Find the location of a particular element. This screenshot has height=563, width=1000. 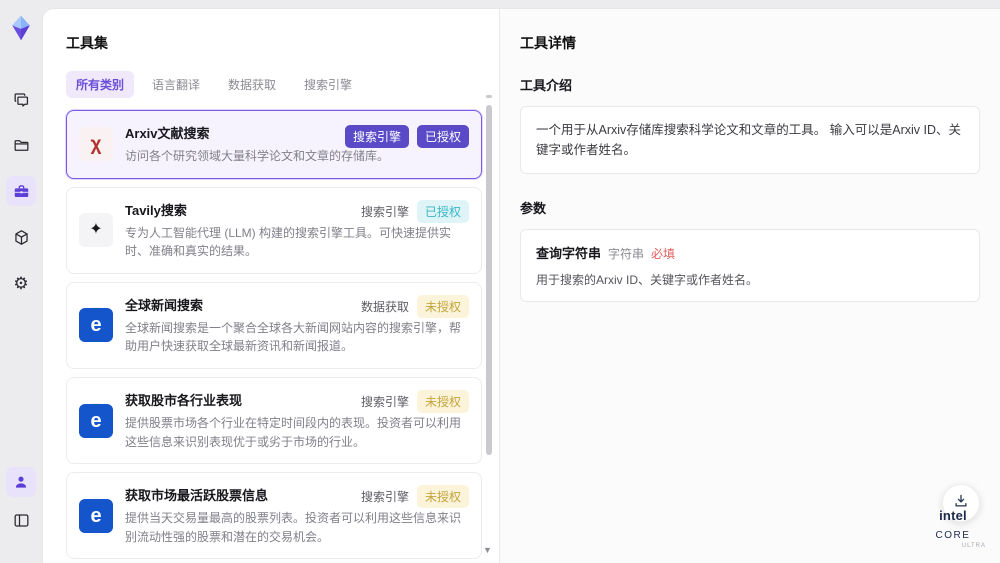

detail-title: 工具详情 is located at coordinates (548, 43).